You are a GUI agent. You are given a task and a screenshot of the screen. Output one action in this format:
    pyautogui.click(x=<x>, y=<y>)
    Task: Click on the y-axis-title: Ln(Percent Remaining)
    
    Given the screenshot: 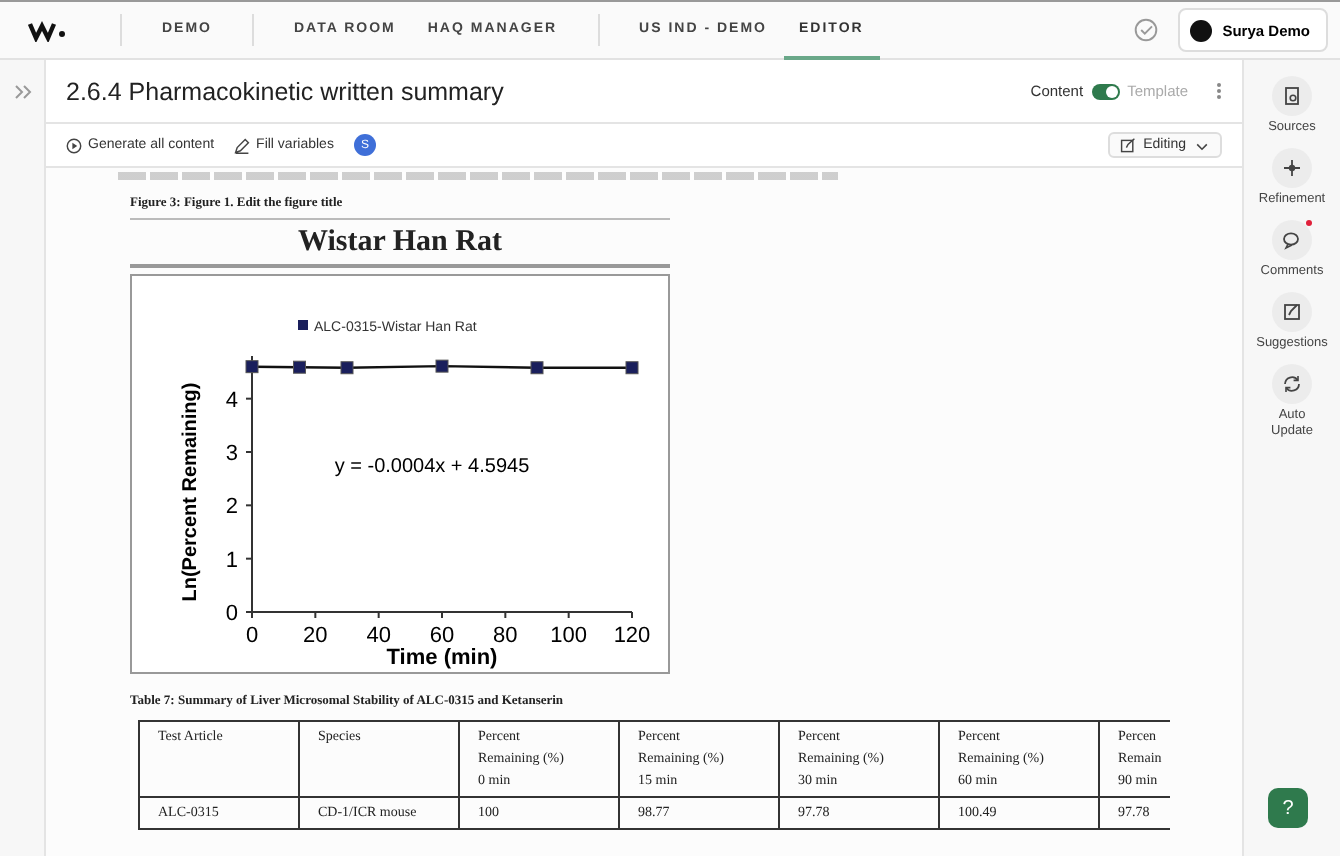 What is the action you would take?
    pyautogui.click(x=191, y=492)
    